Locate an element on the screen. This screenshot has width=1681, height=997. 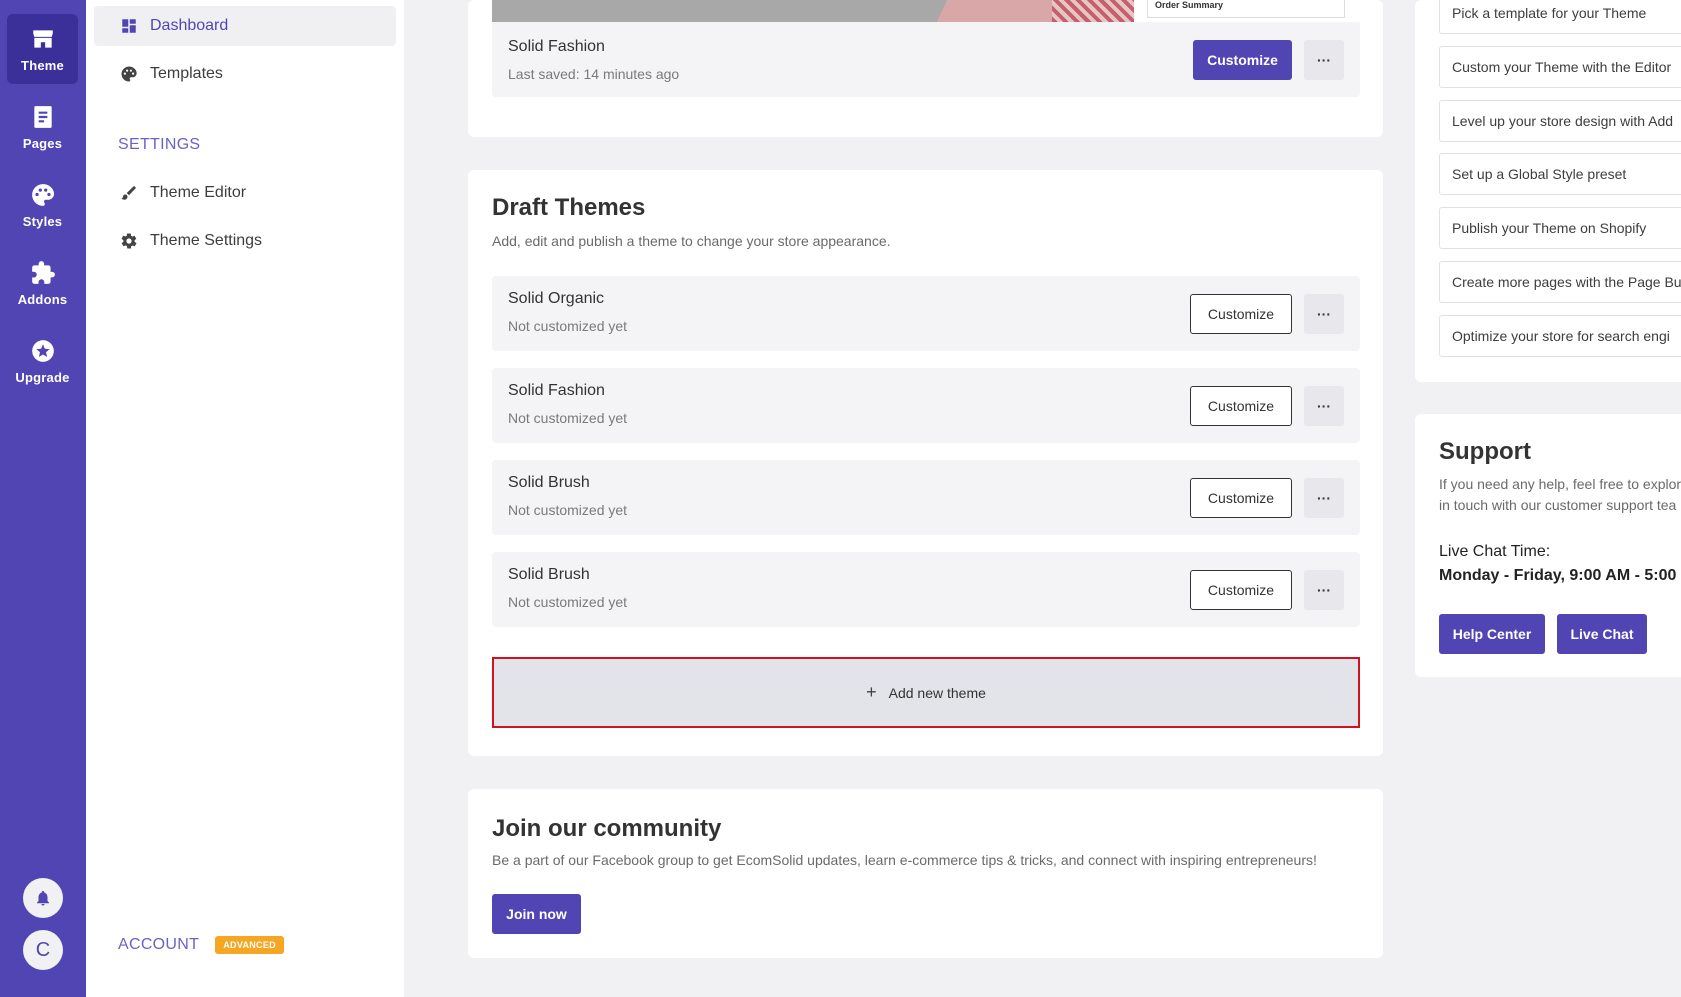
rail-item-label: Styles is located at coordinates (42, 221).